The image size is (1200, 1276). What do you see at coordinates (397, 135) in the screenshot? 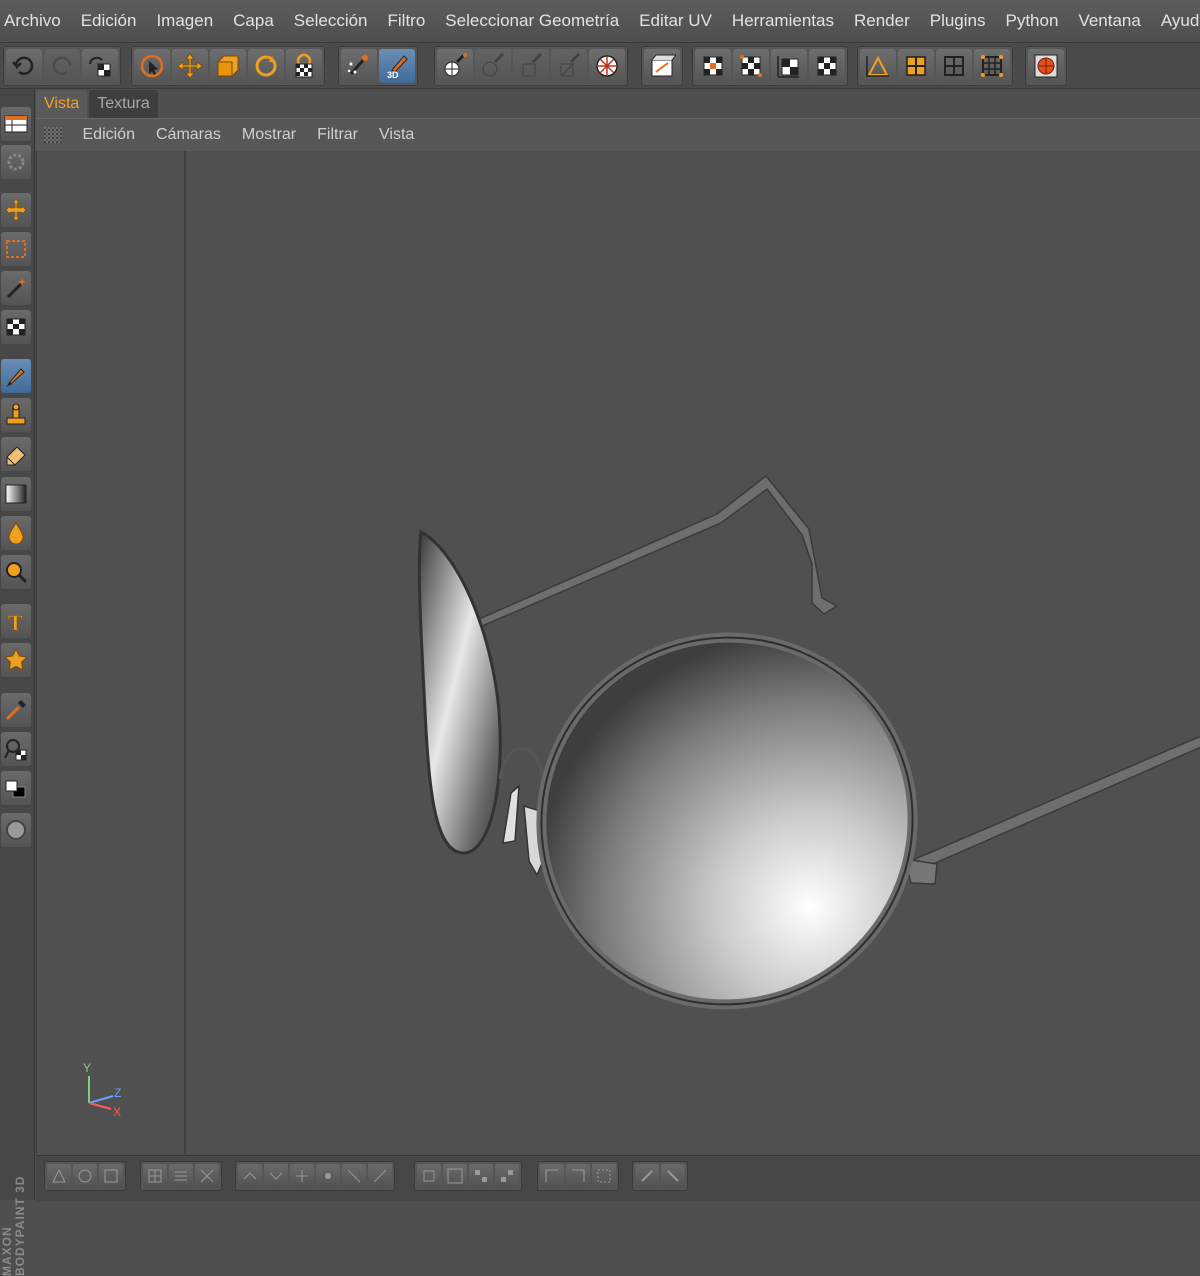
I see `view-menu-vista: Vista` at bounding box center [397, 135].